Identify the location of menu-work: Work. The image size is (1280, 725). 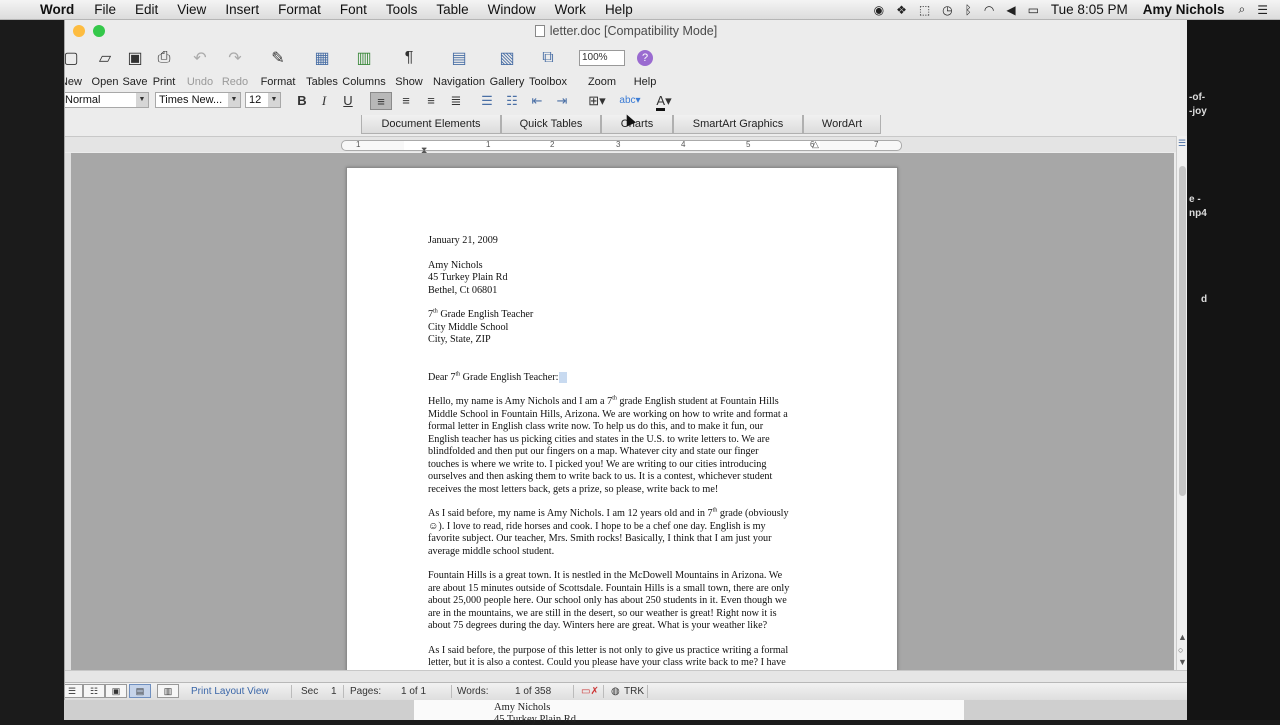
(570, 9).